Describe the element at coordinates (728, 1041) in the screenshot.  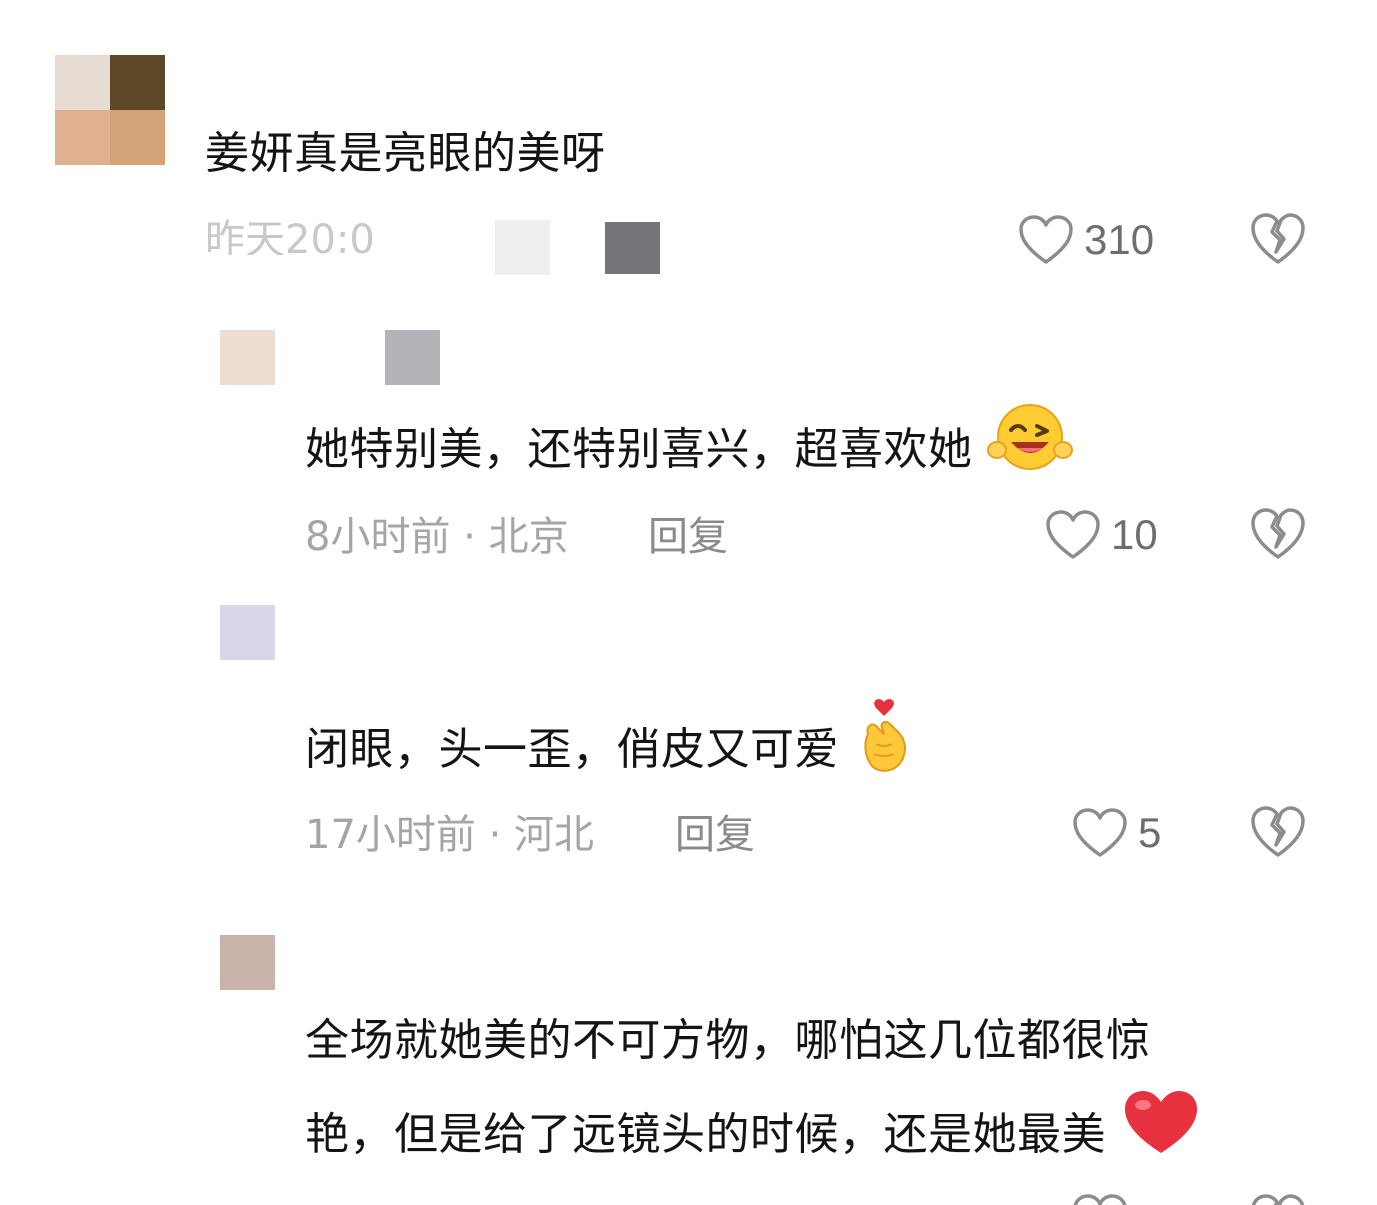
I see `comment-text: 全场就她美的不可方物，哪怕这几位都很惊` at that location.